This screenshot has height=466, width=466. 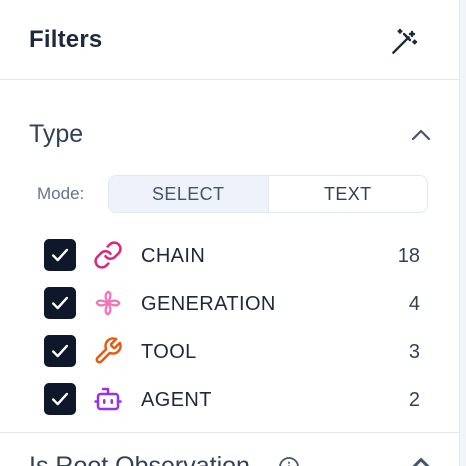 I want to click on type-count-tool: 3, so click(x=414, y=352).